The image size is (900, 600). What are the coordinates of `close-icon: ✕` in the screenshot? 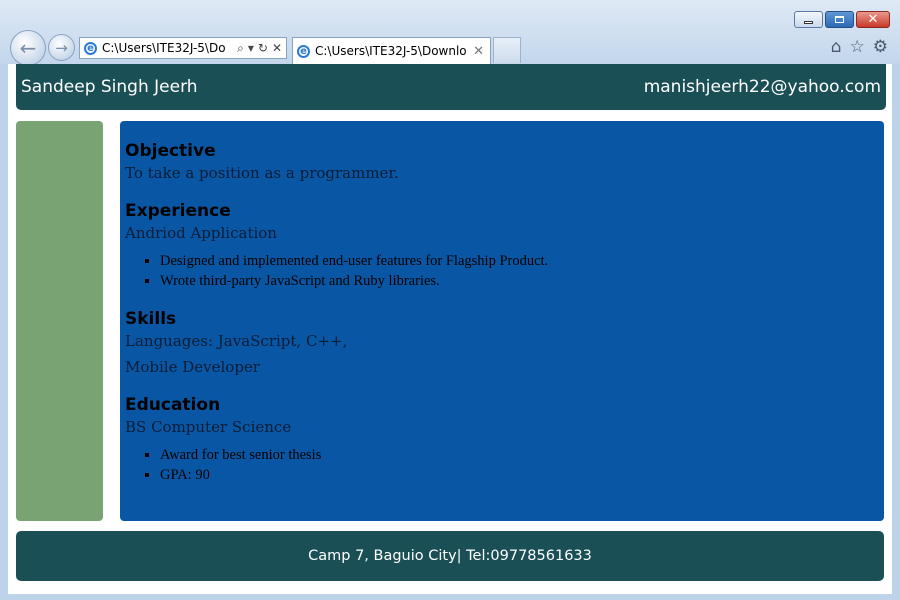 It's located at (873, 19).